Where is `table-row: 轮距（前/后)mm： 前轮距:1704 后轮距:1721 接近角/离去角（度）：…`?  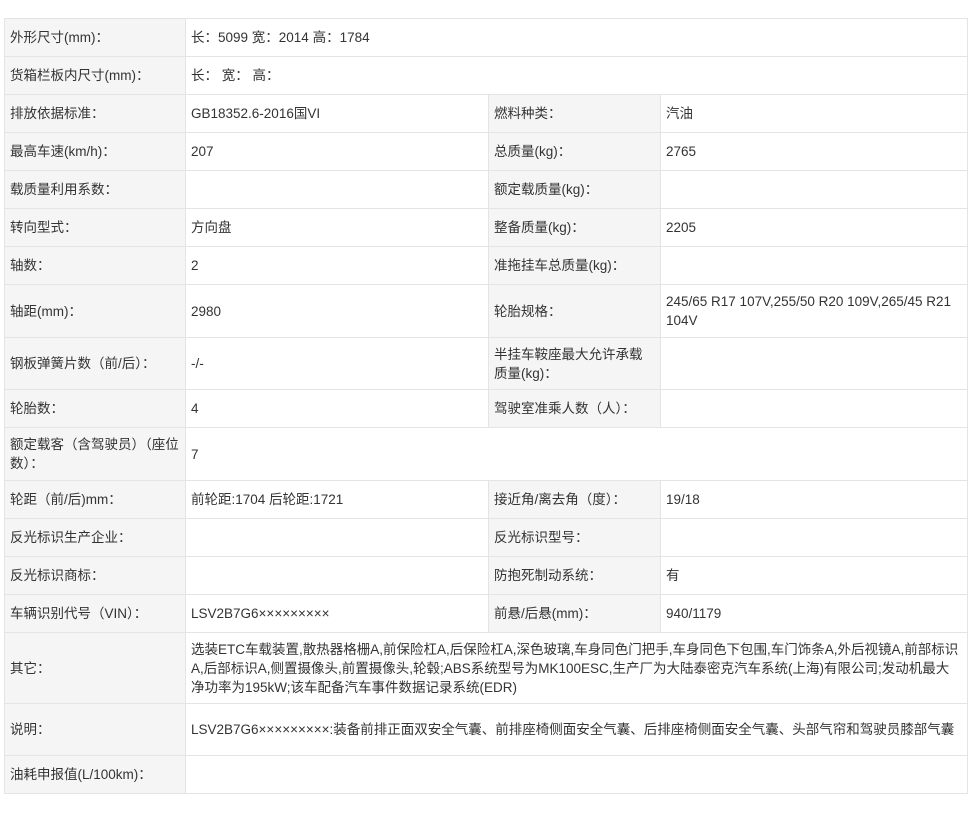 table-row: 轮距（前/后)mm： 前轮距:1704 后轮距:1721 接近角/离去角（度）：… is located at coordinates (486, 499).